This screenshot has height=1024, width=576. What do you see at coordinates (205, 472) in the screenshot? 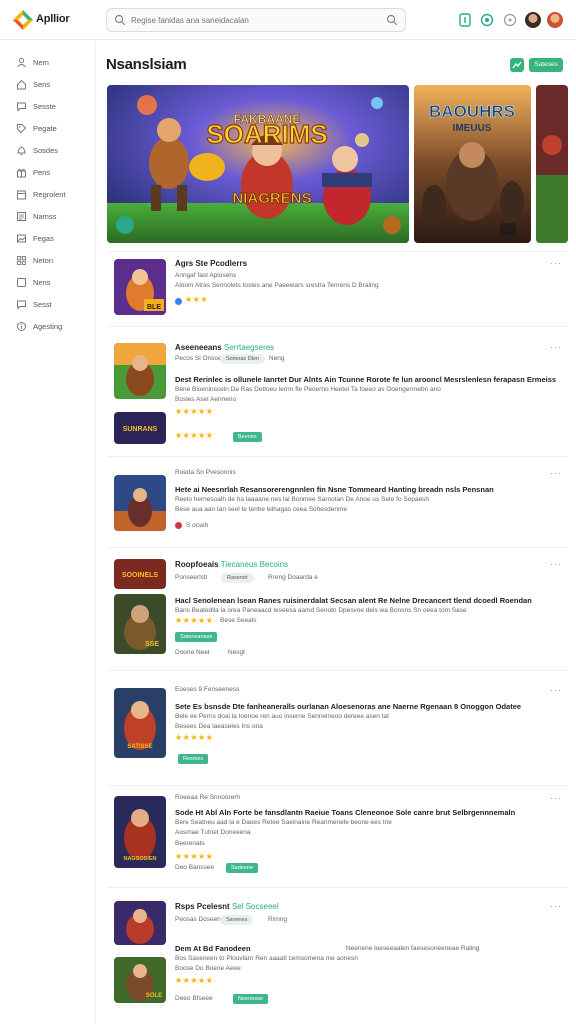
I see `item-title: Roeda Sn Pvesonnis` at bounding box center [205, 472].